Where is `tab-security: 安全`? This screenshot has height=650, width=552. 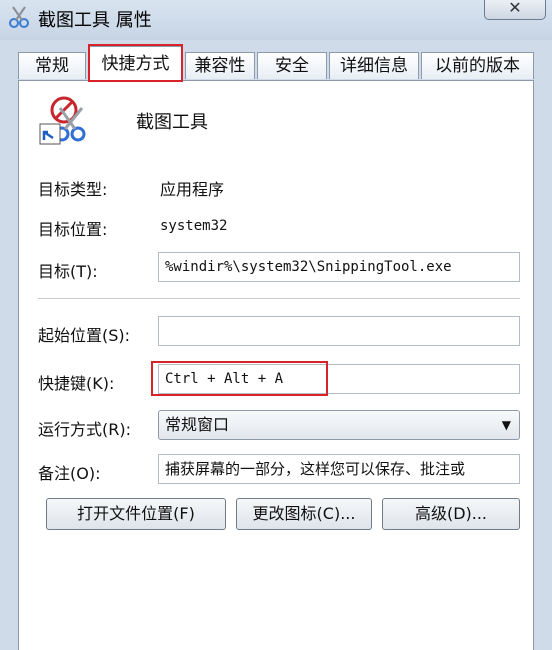
tab-security: 安全 is located at coordinates (292, 65).